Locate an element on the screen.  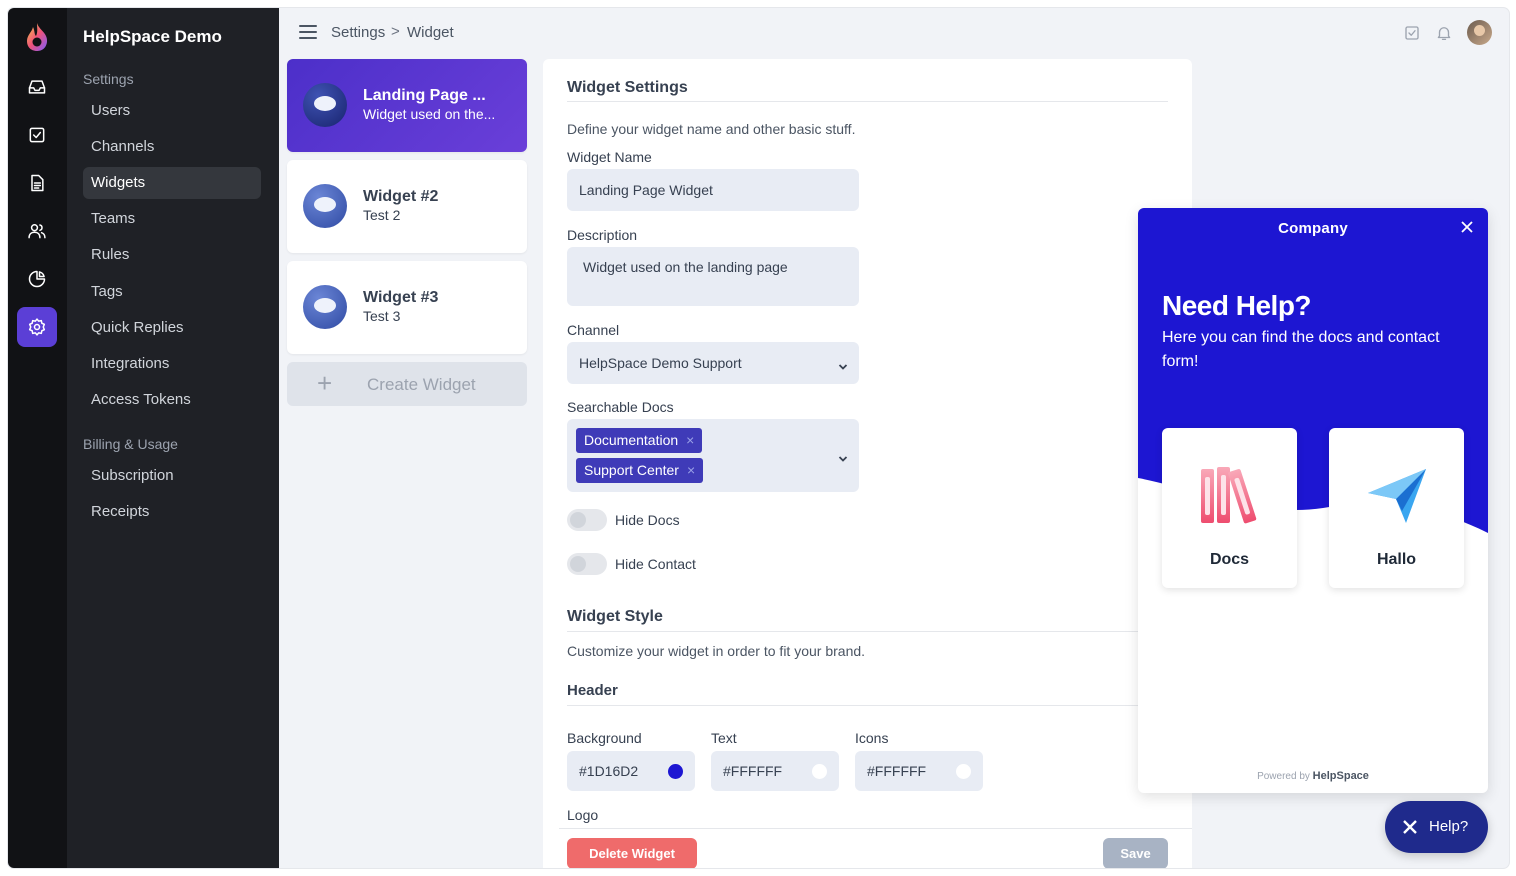
inbox-icon is located at coordinates (37, 87).